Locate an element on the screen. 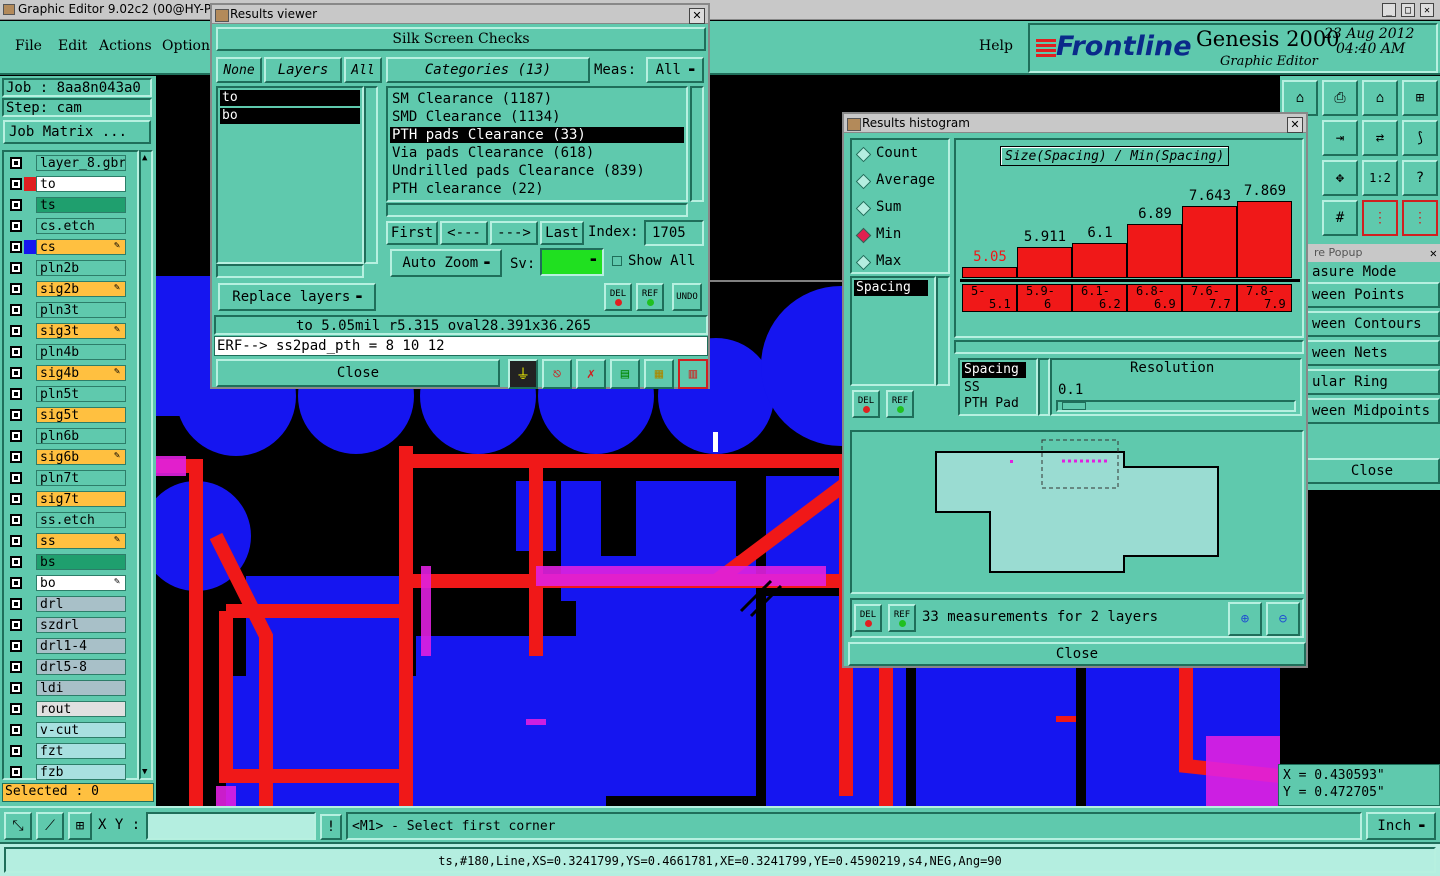 Image resolution: width=1440 pixels, height=876 pixels. layer-row: pln7t is located at coordinates (72, 478).